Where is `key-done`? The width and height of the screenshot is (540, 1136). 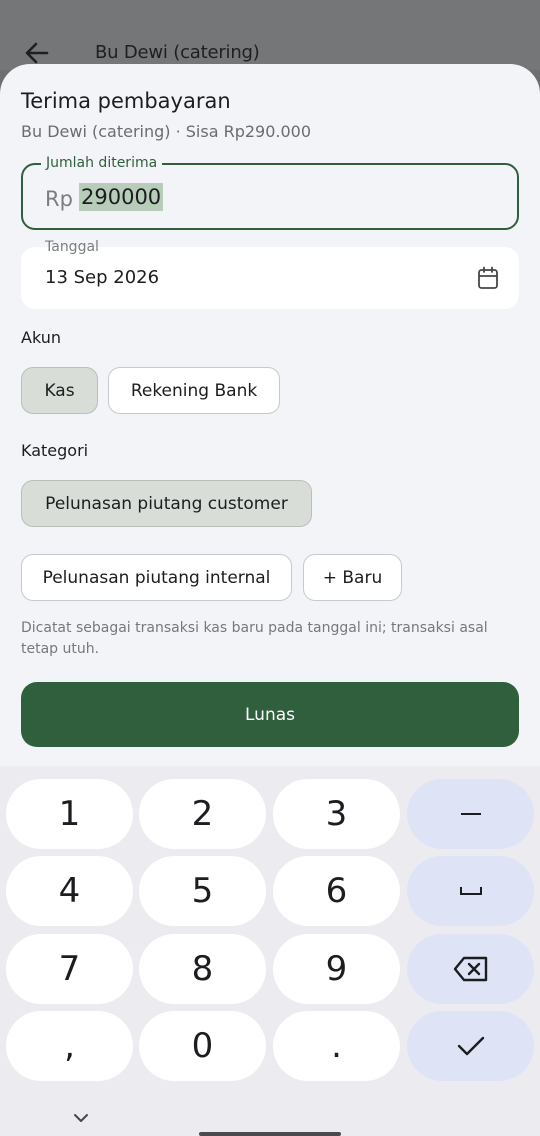 key-done is located at coordinates (470, 1046).